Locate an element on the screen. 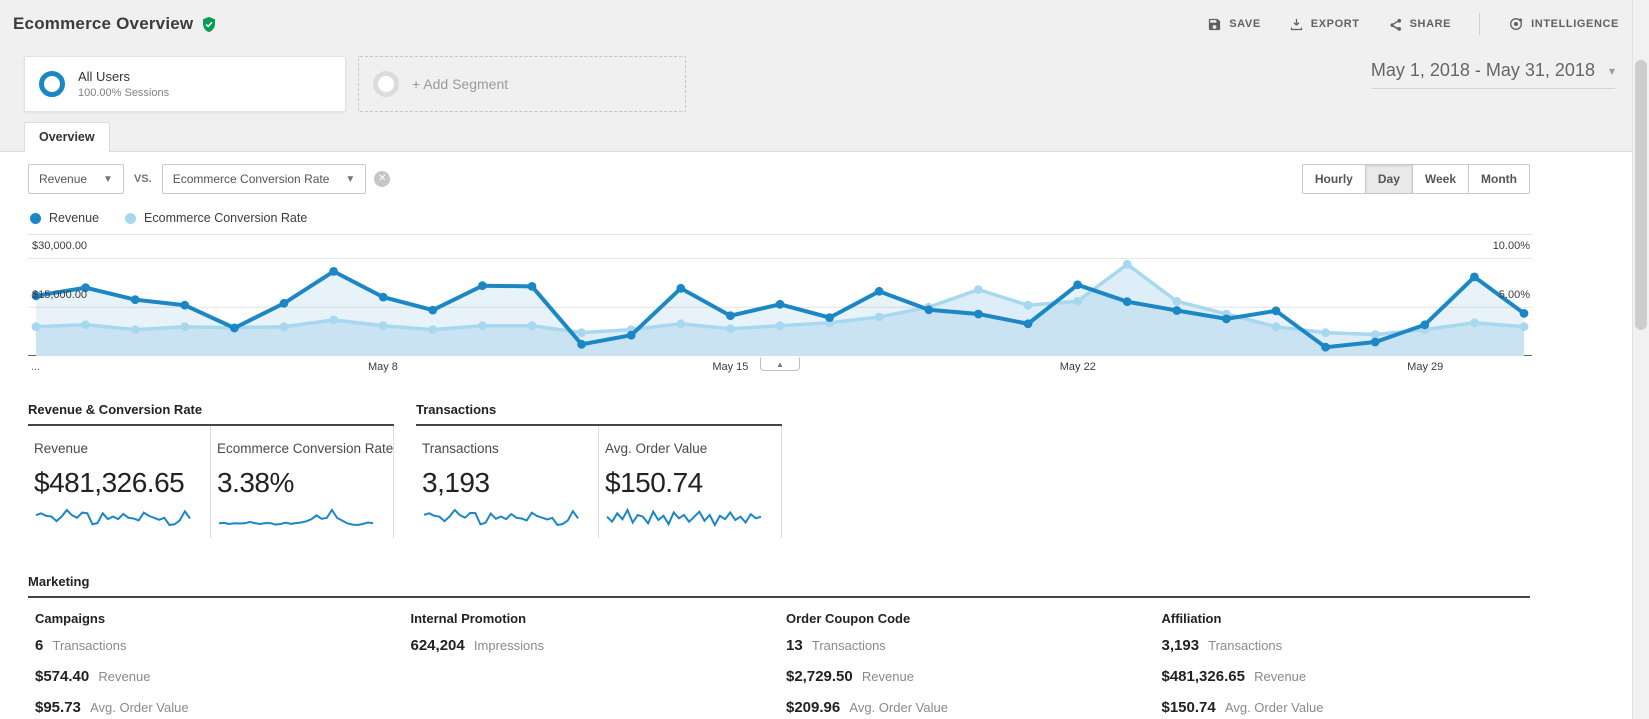 This screenshot has height=719, width=1649. x-tick-may15: May 15 is located at coordinates (730, 367).